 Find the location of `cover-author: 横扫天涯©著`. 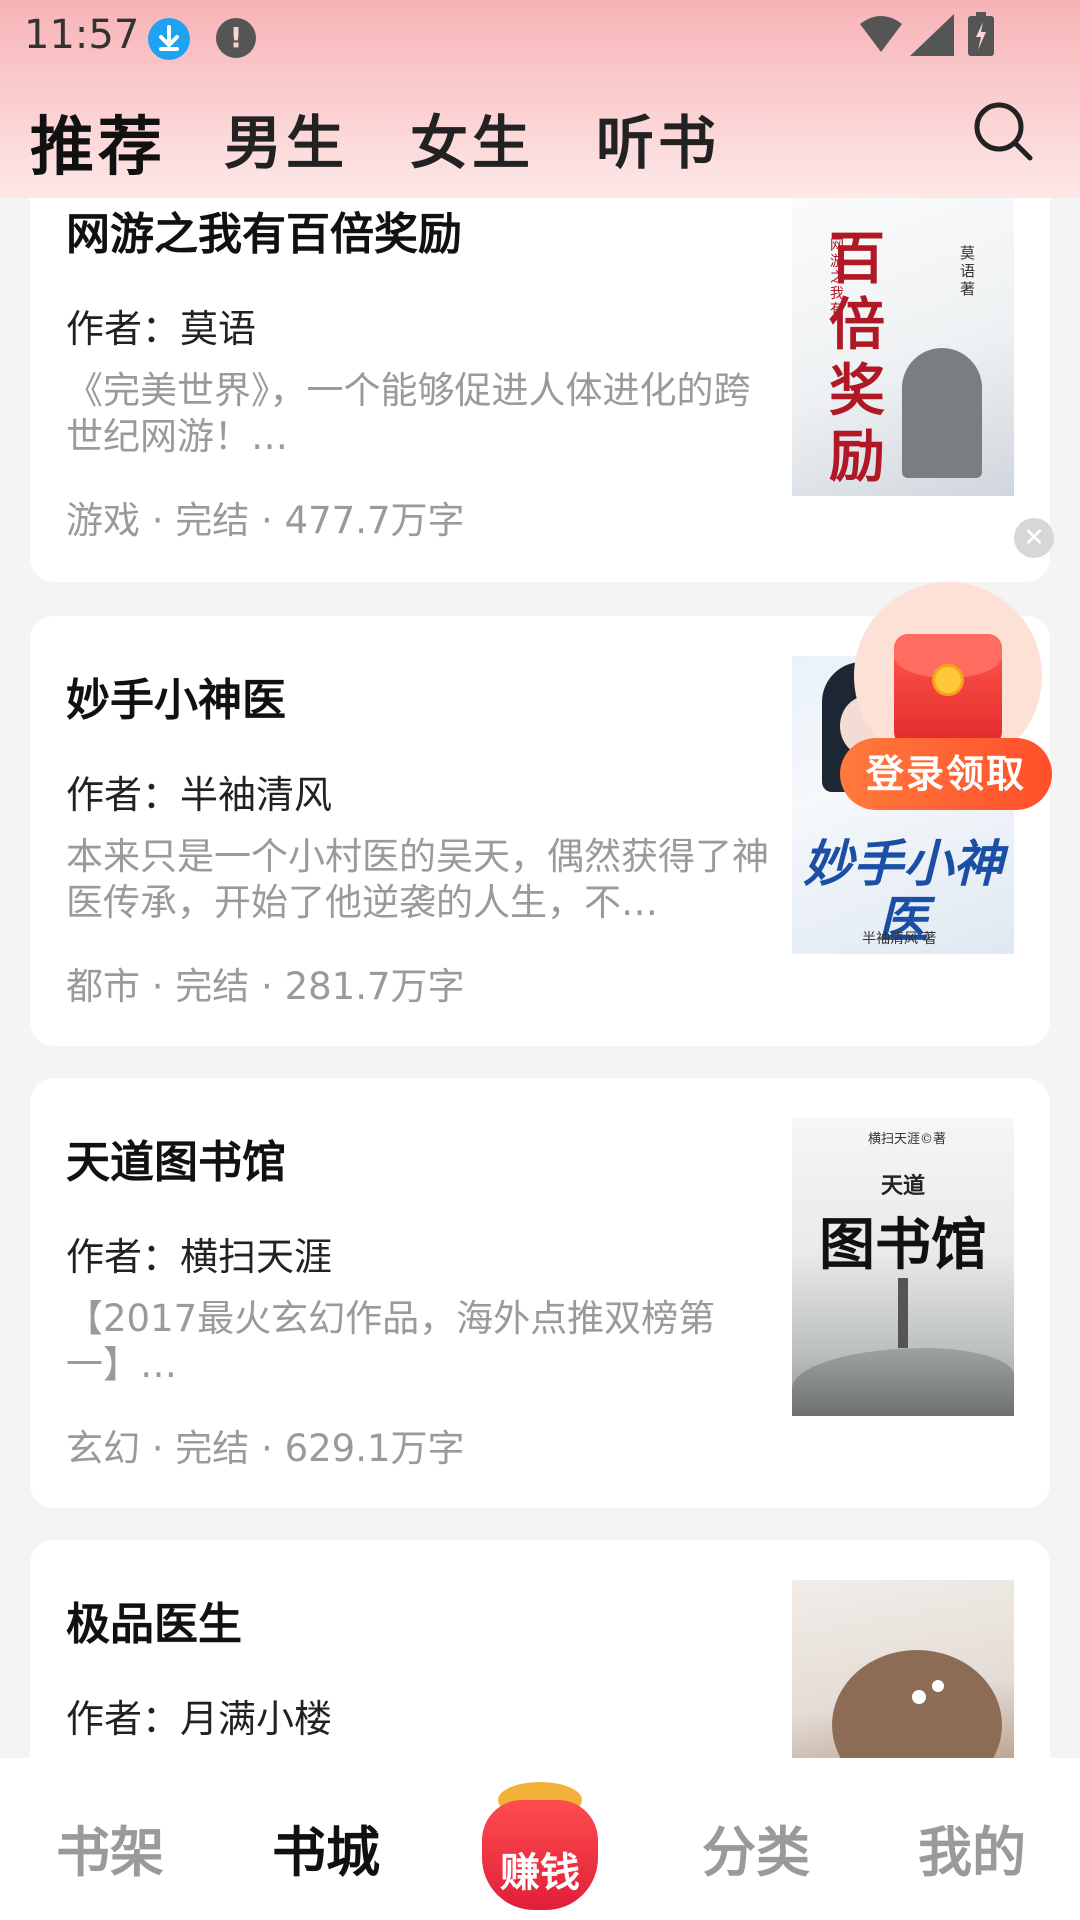

cover-author: 横扫天涯©著 is located at coordinates (907, 1139).